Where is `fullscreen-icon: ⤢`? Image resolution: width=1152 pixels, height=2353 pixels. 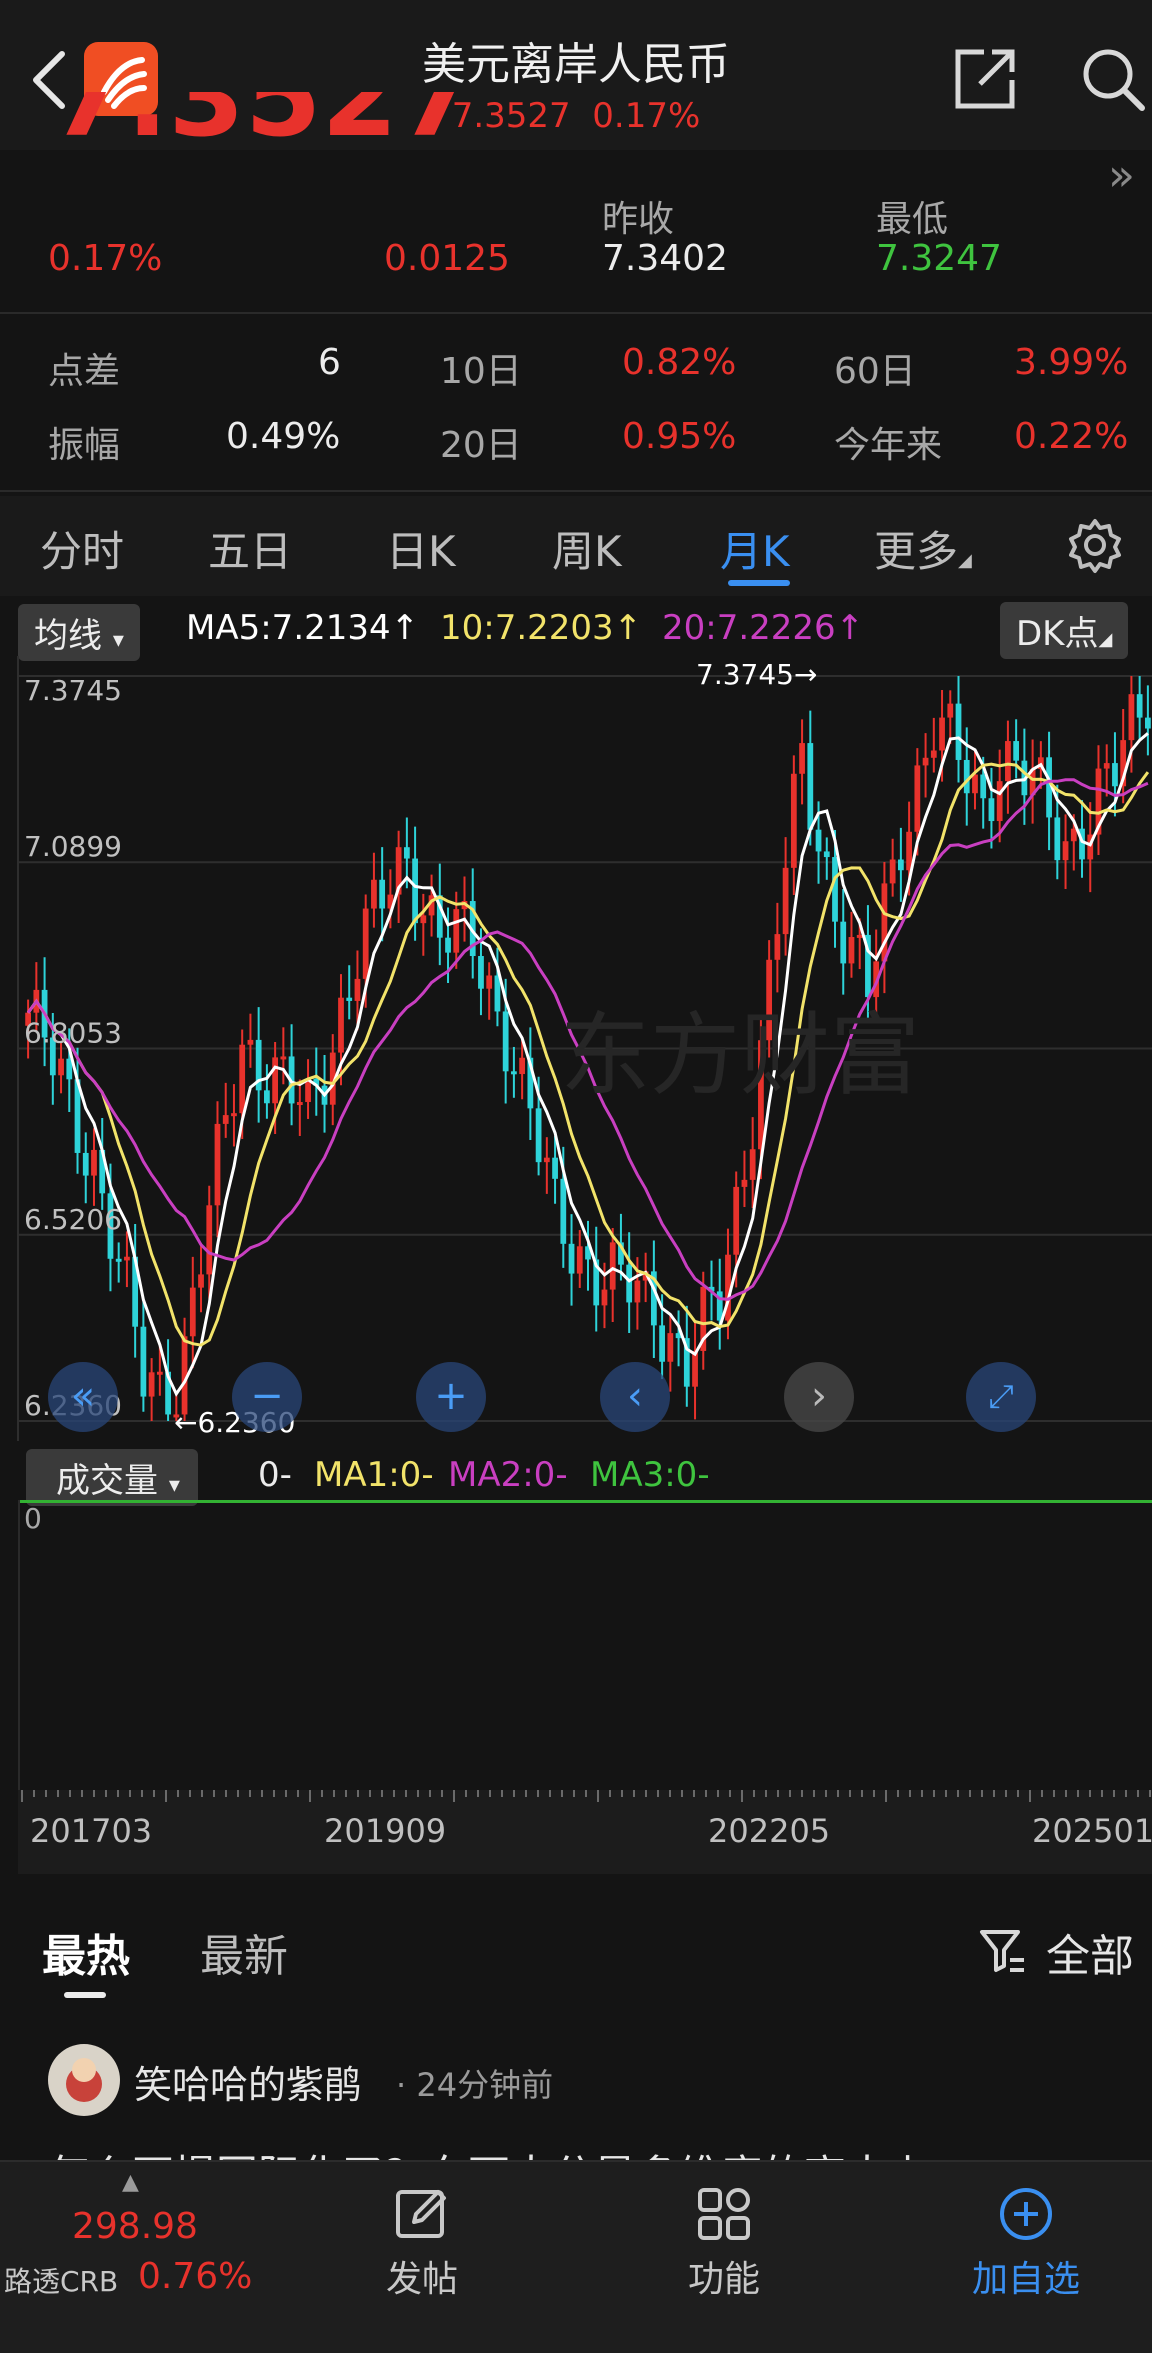
fullscreen-icon: ⤢ is located at coordinates (1001, 1397).